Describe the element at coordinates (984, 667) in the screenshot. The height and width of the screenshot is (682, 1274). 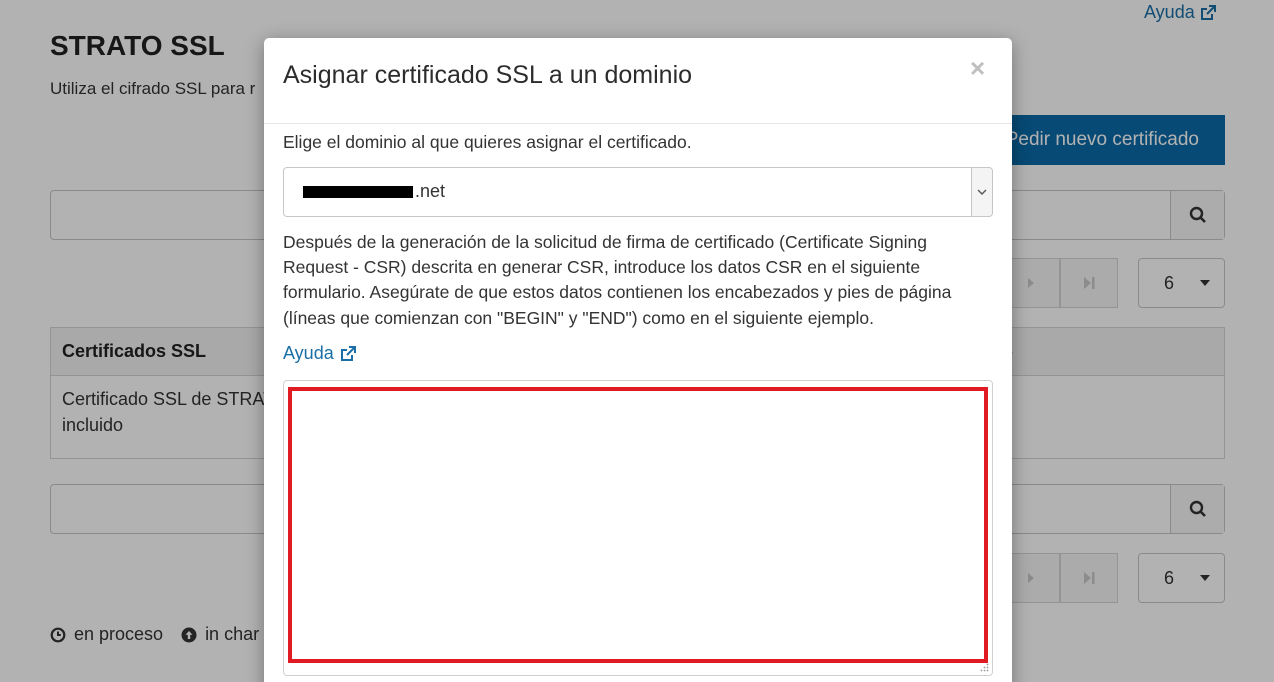
I see `resize-handle-icon` at that location.